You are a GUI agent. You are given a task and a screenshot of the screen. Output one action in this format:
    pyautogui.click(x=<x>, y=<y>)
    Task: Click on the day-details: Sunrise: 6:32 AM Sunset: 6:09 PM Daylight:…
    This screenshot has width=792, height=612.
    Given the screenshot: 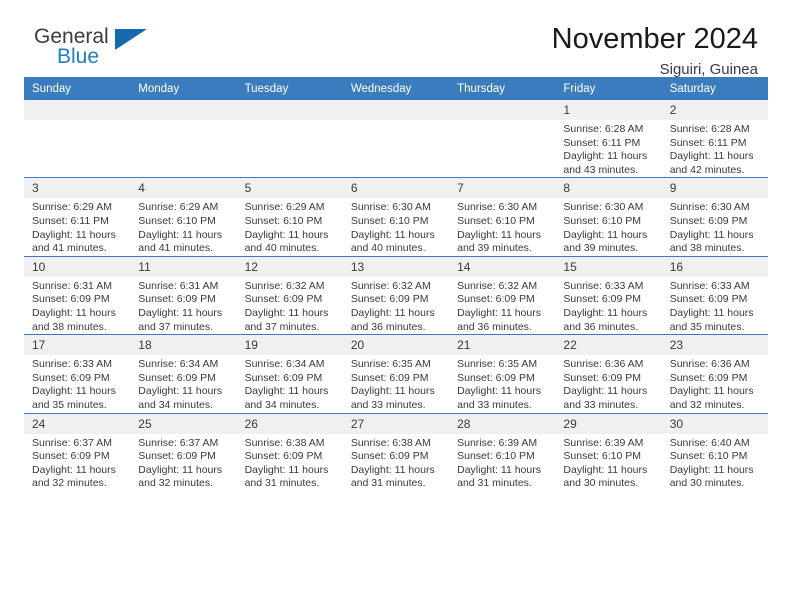 What is the action you would take?
    pyautogui.click(x=502, y=305)
    